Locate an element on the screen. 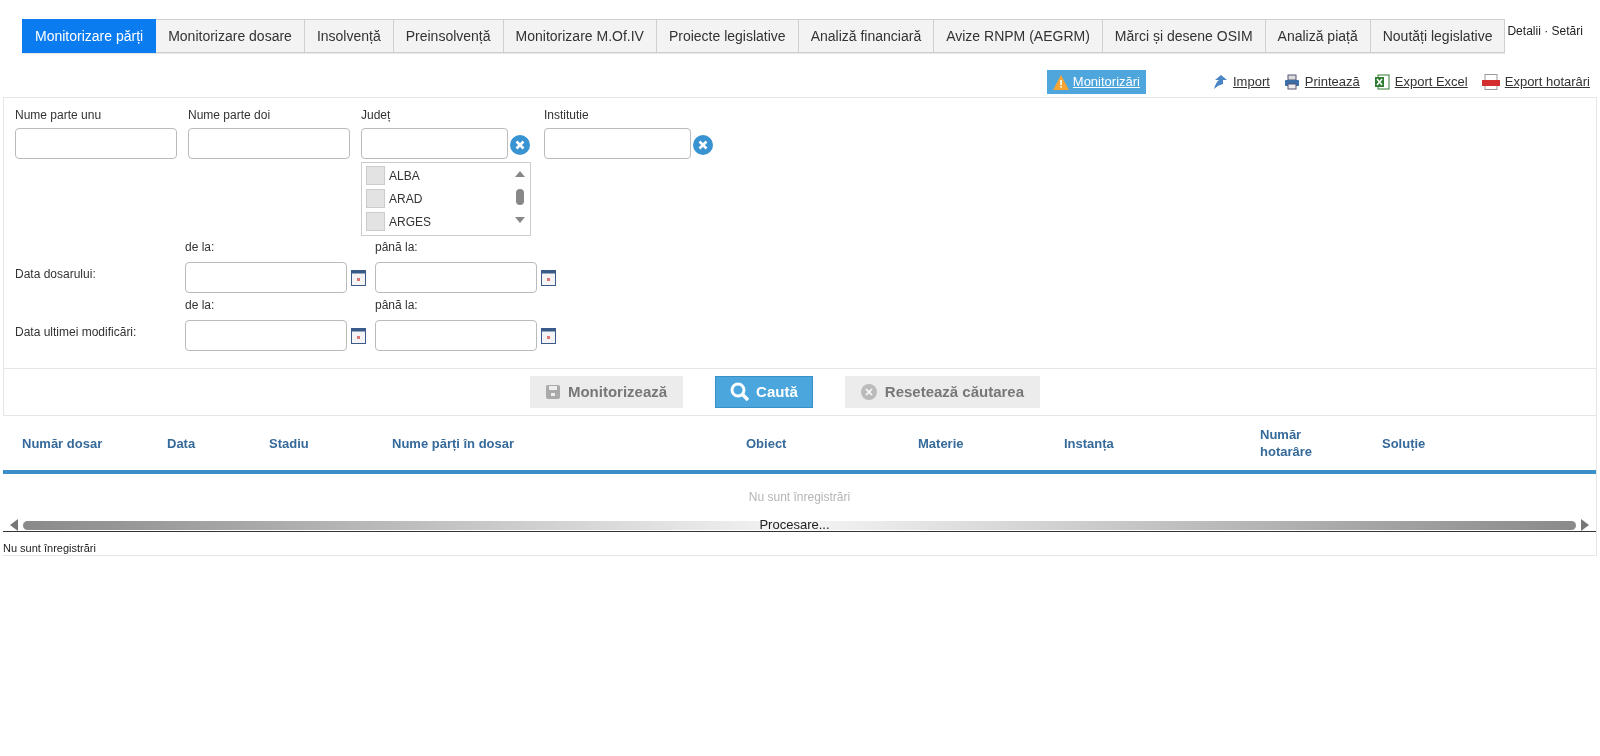 Image resolution: width=1600 pixels, height=756 pixels. field-label: Data ultimei modificări: is located at coordinates (76, 332).